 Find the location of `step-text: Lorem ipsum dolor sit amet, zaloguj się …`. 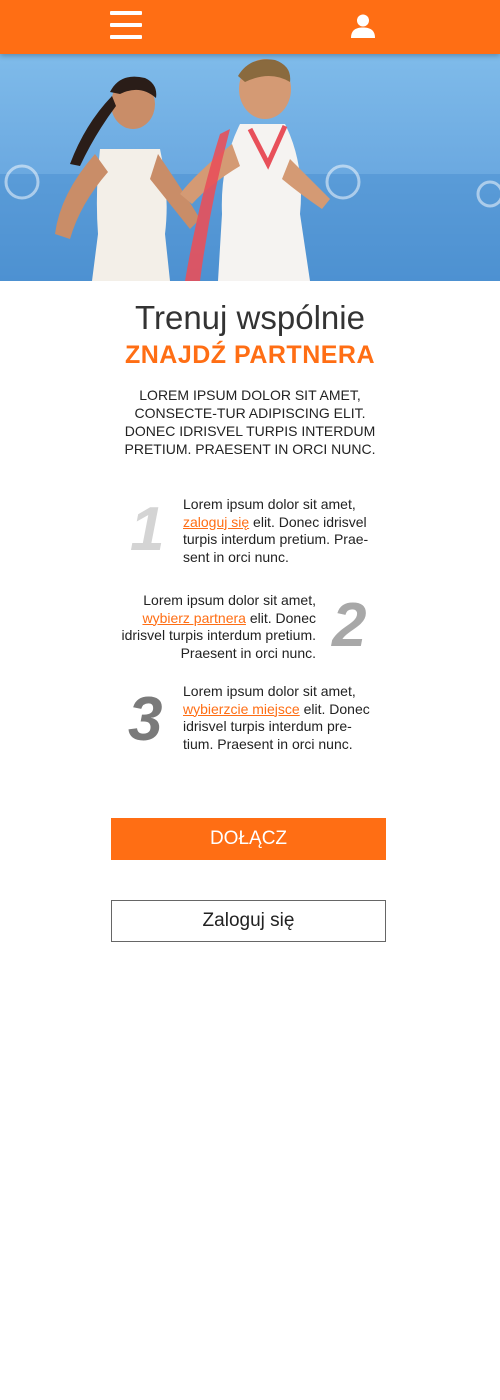

step-text: Lorem ipsum dolor sit amet, zaloguj się … is located at coordinates (276, 530).